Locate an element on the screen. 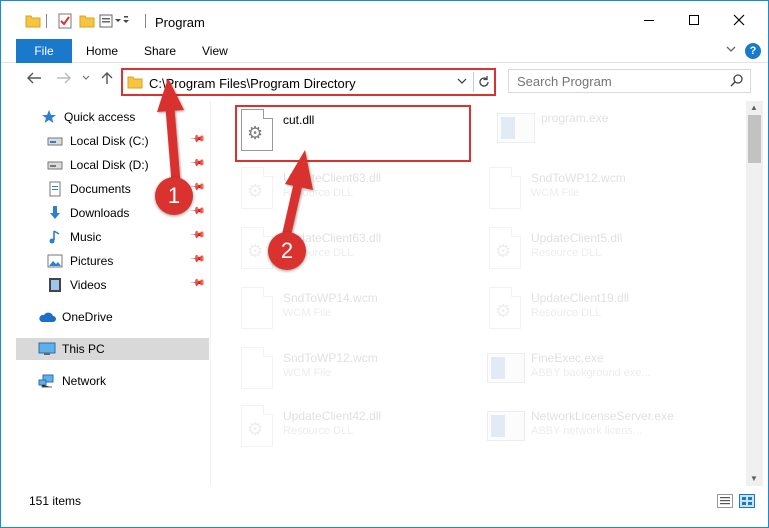 Image resolution: width=769 pixels, height=528 pixels. cloud-icon is located at coordinates (47, 317).